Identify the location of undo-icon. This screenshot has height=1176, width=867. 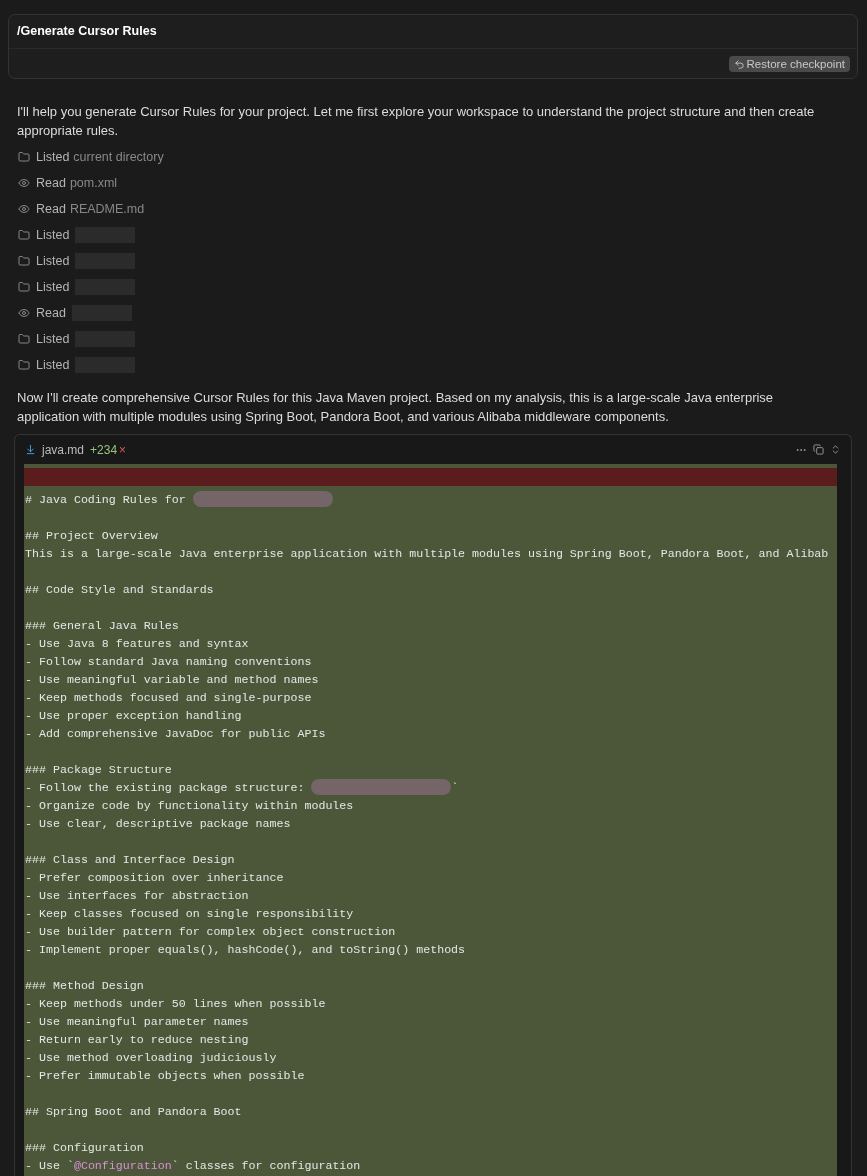
(739, 64).